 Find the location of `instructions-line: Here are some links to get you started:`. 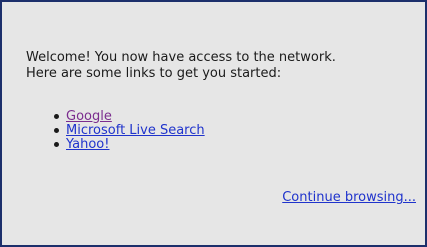

instructions-line: Here are some links to get you started: is located at coordinates (154, 73).